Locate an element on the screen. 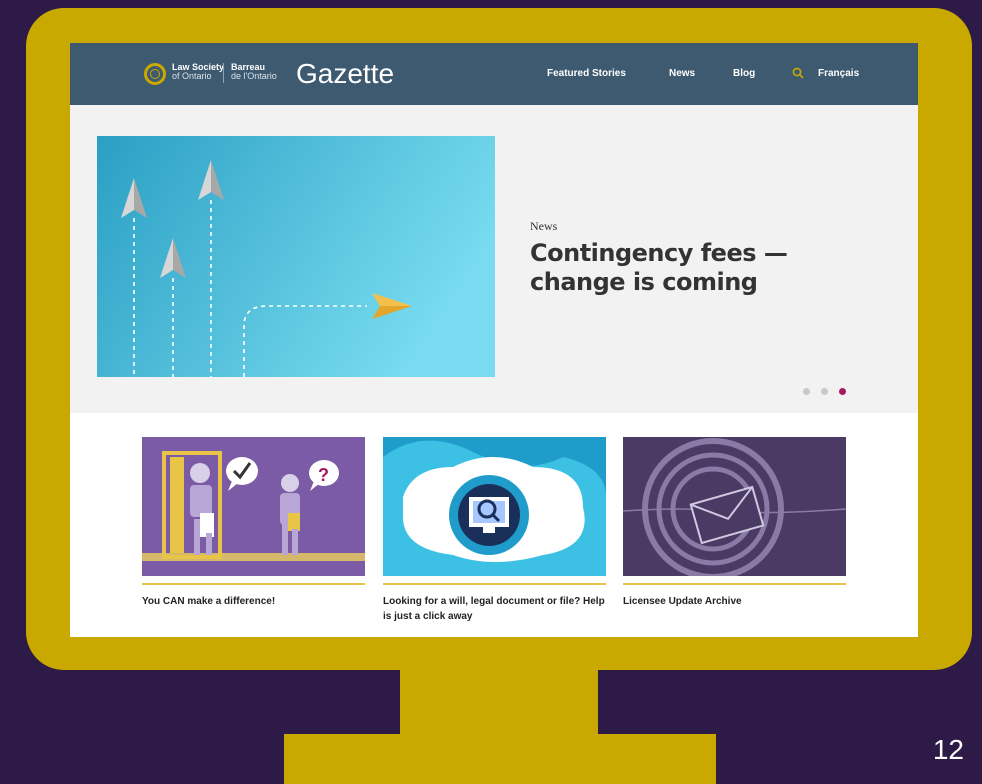  card-image-envelope-illustration is located at coordinates (734, 506).